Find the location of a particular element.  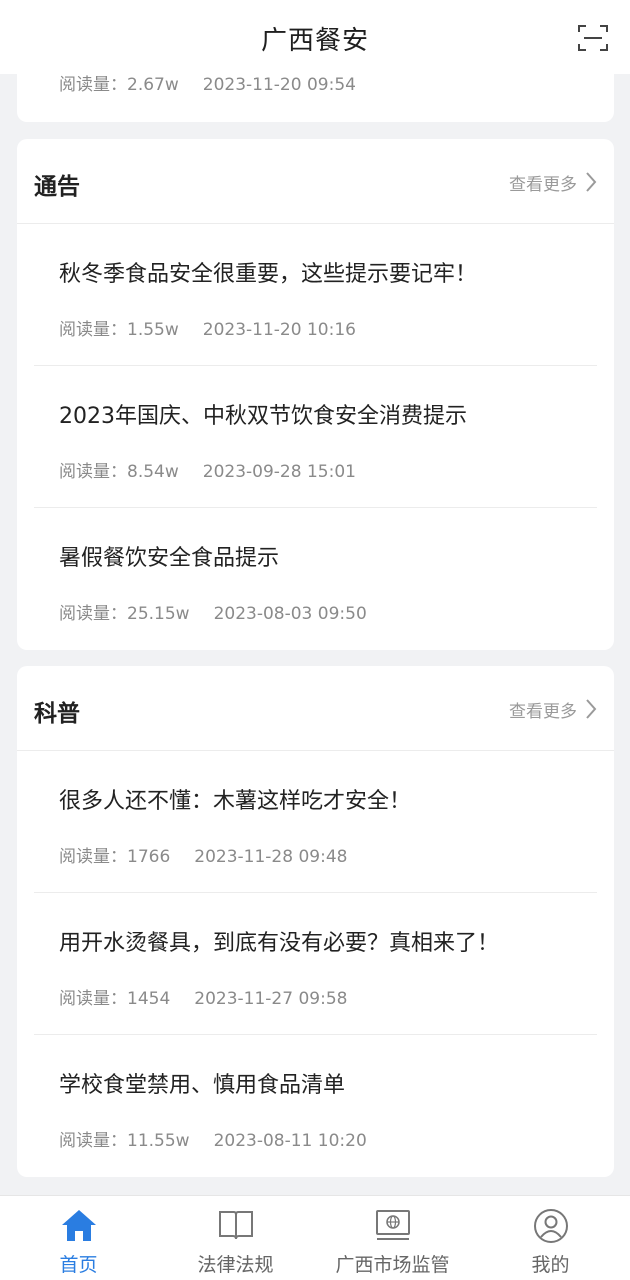

tab-home: 首页 is located at coordinates (78, 1238).